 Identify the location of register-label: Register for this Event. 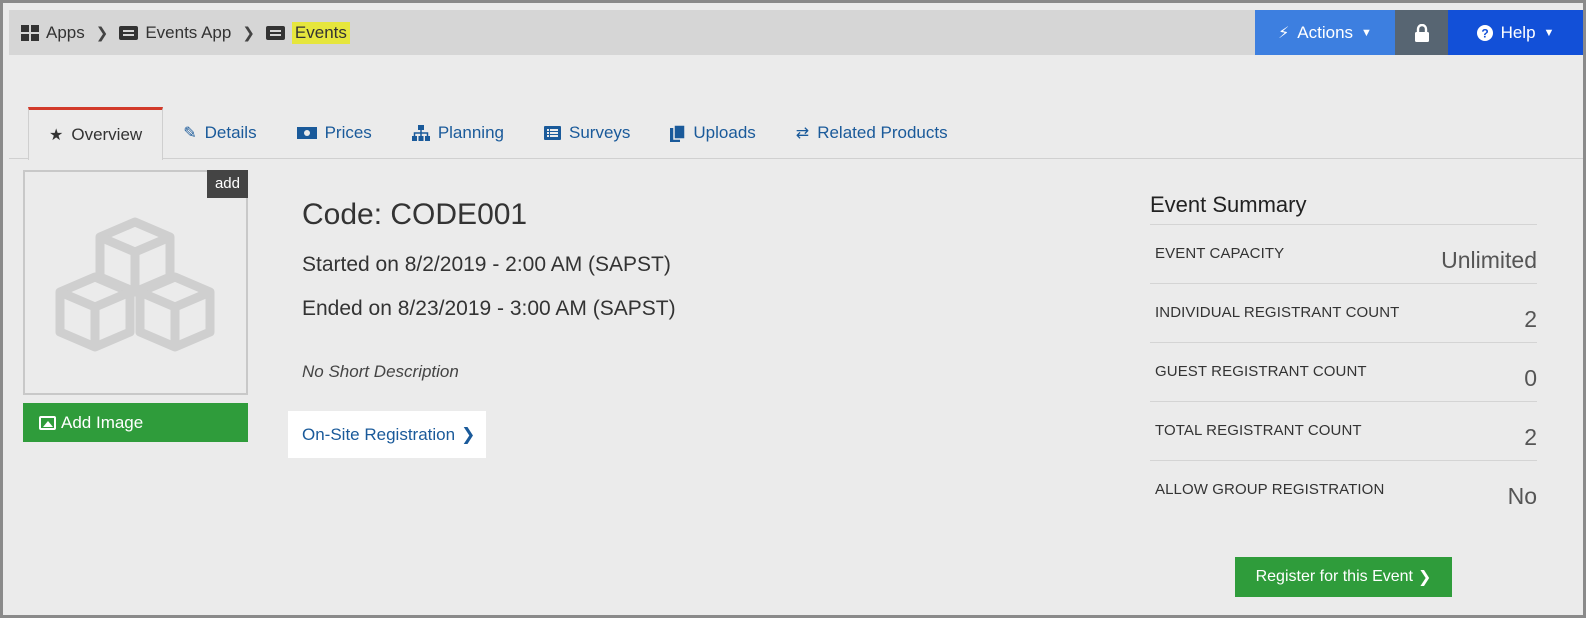
(1334, 576).